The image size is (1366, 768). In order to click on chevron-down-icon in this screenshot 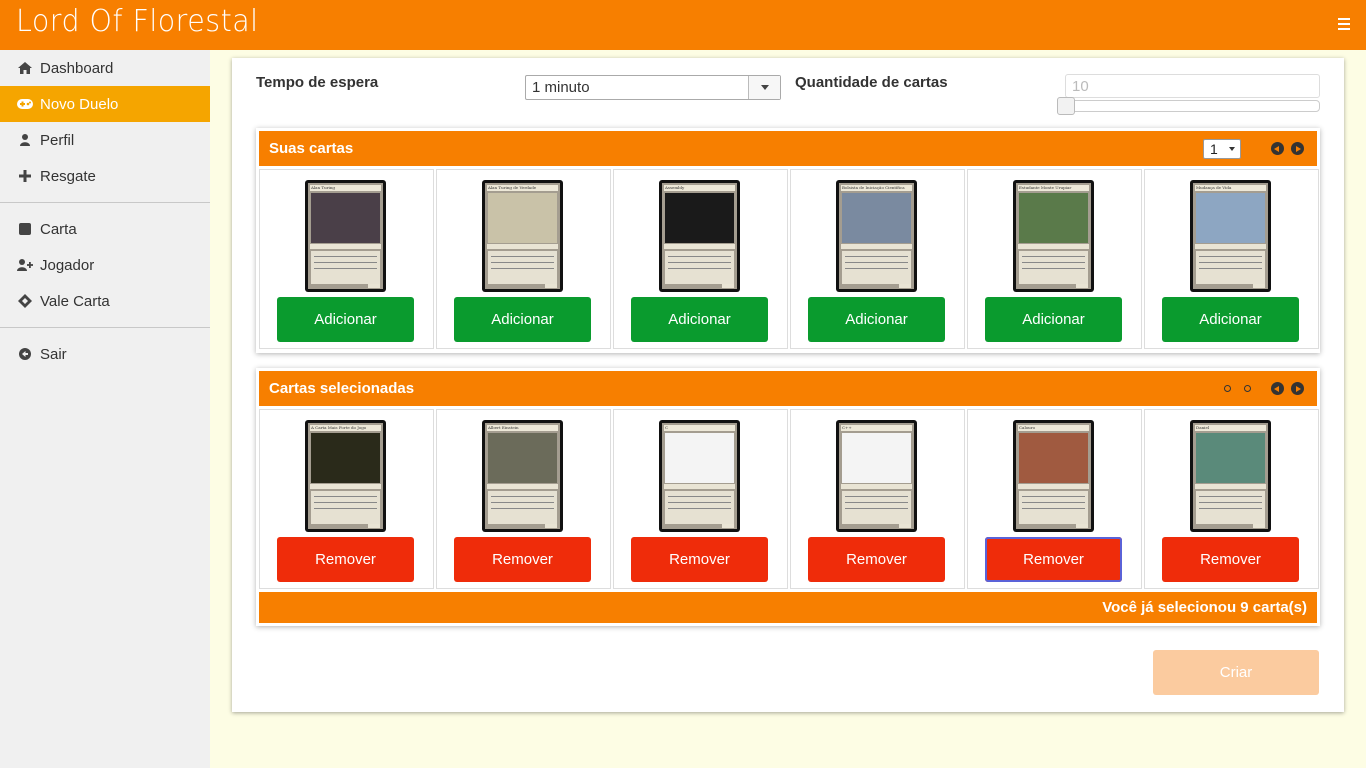, I will do `click(764, 87)`.